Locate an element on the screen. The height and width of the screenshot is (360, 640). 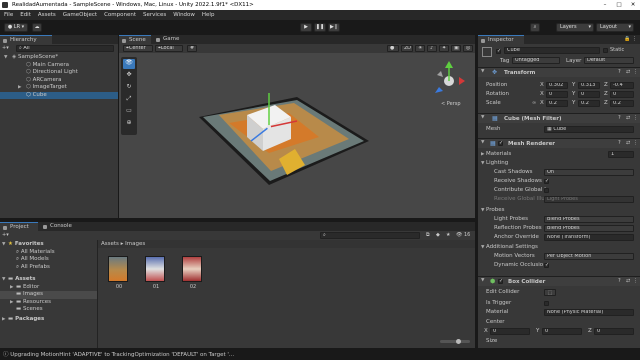
center-y-input: 0 is located at coordinates (562, 331).